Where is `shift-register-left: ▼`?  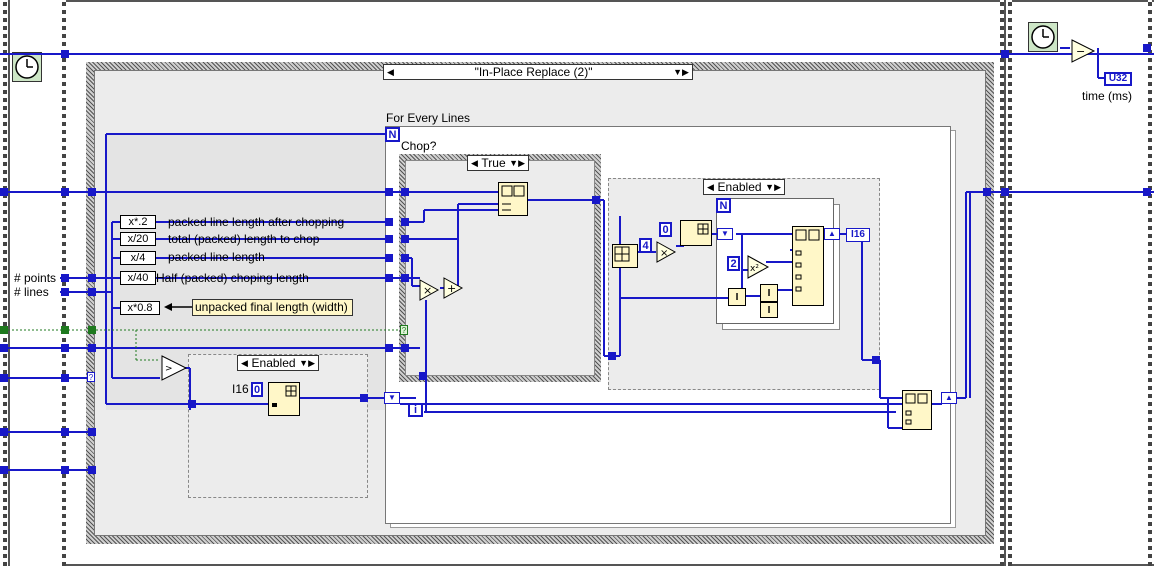
shift-register-left: ▼ is located at coordinates (392, 398).